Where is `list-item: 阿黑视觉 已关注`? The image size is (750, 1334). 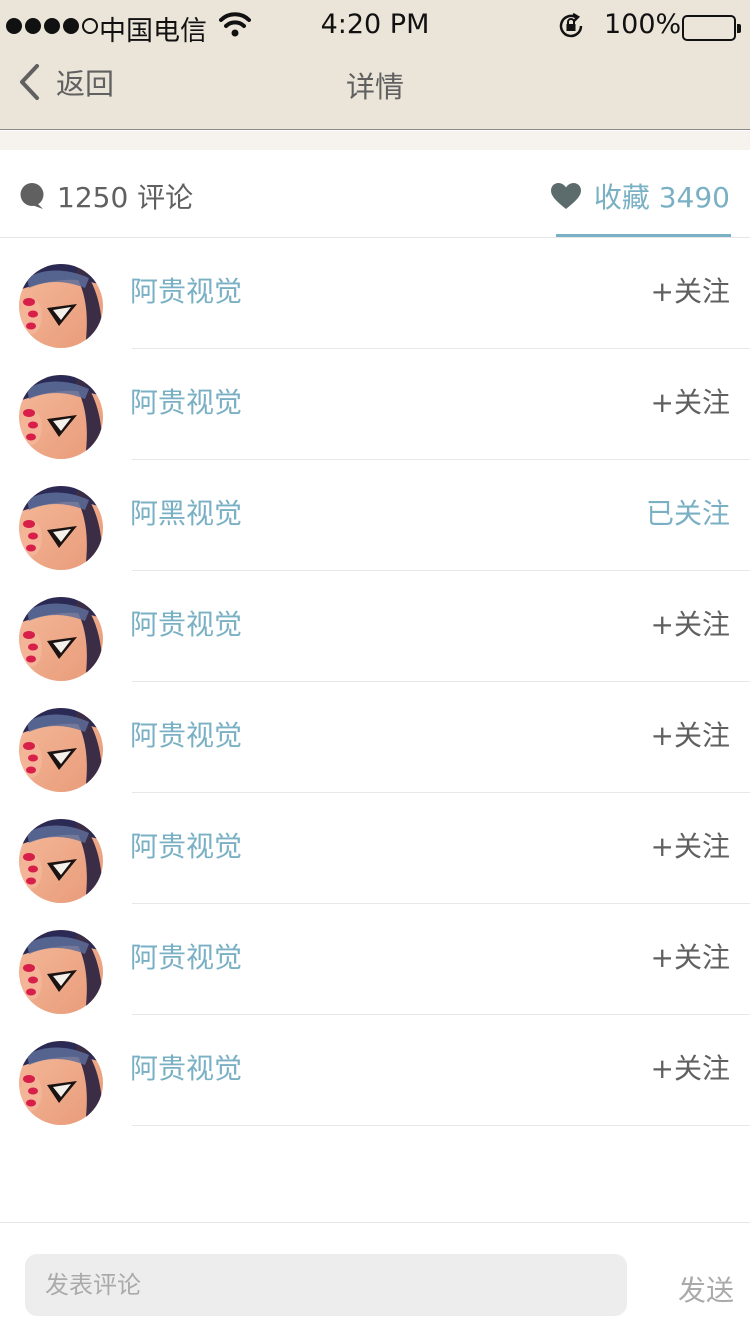
list-item: 阿黑视觉 已关注 is located at coordinates (375, 515).